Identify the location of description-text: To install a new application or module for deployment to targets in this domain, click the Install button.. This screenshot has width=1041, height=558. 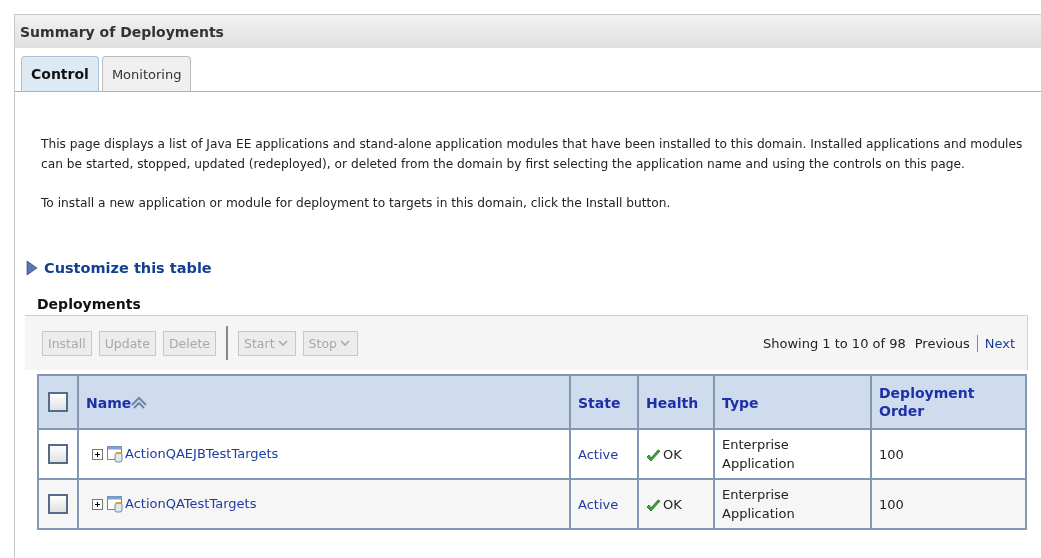
(356, 203).